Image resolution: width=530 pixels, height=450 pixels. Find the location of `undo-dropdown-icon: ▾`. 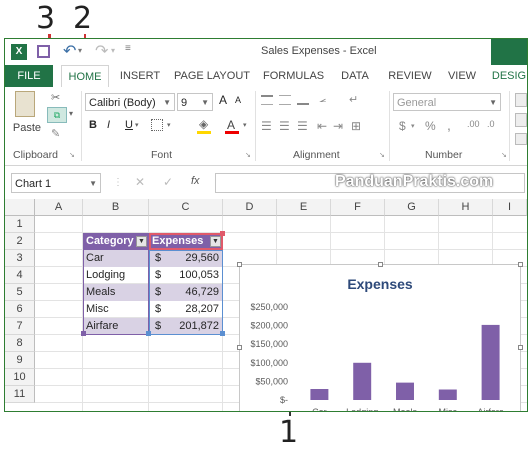

undo-dropdown-icon: ▾ is located at coordinates (80, 50).